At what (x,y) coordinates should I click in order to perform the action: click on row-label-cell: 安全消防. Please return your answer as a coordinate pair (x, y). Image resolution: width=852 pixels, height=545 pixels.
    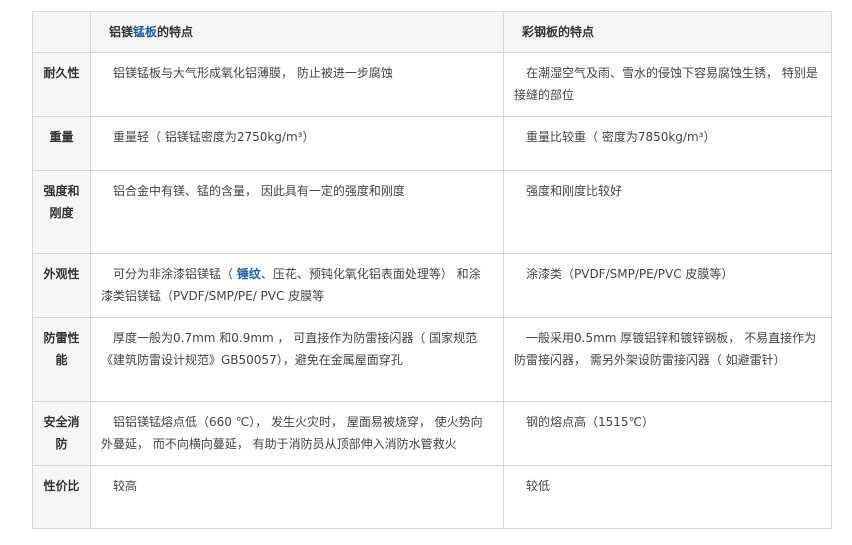
    Looking at the image, I should click on (61, 433).